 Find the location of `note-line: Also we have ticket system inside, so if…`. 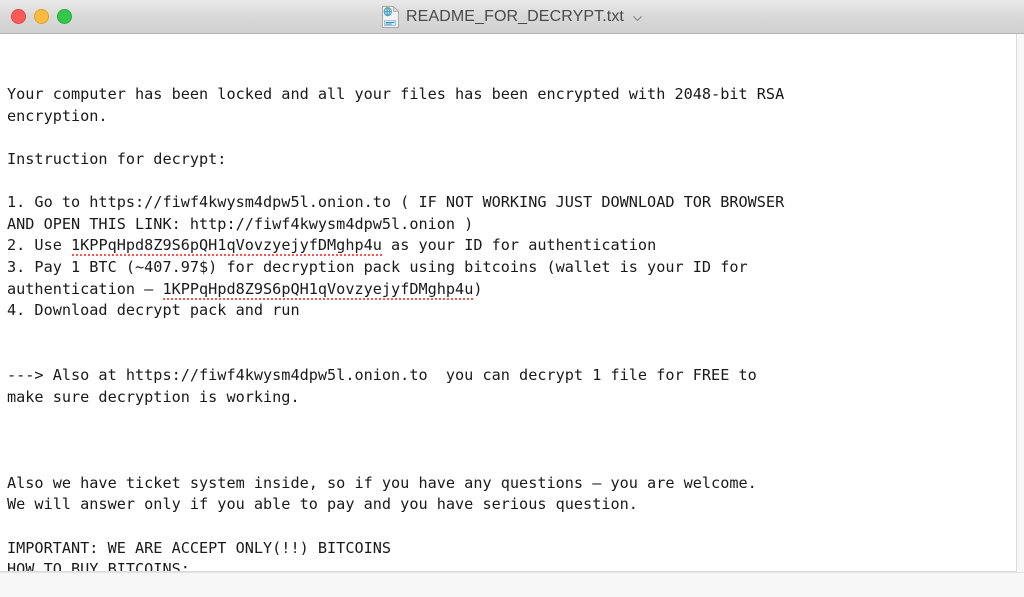

note-line: Also we have ticket system inside, so if… is located at coordinates (382, 482).